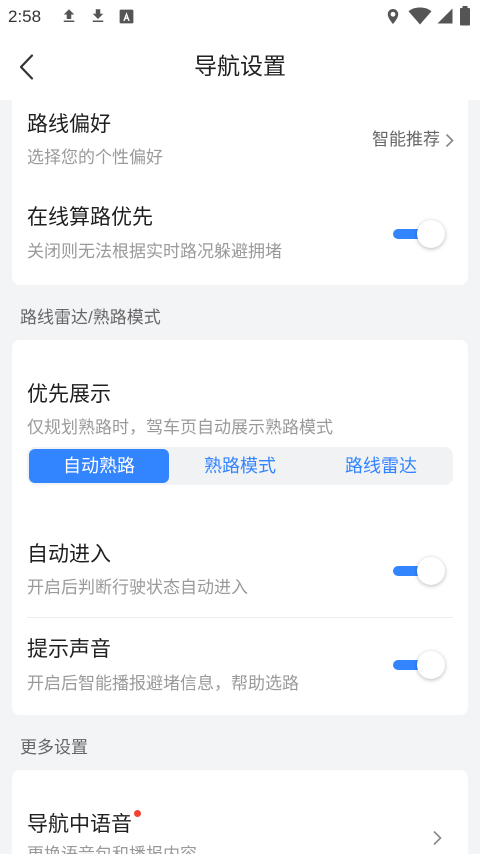  What do you see at coordinates (163, 683) in the screenshot?
I see `prompt-sound-subtitle: 开启后智能播报避堵信息，帮助选路` at bounding box center [163, 683].